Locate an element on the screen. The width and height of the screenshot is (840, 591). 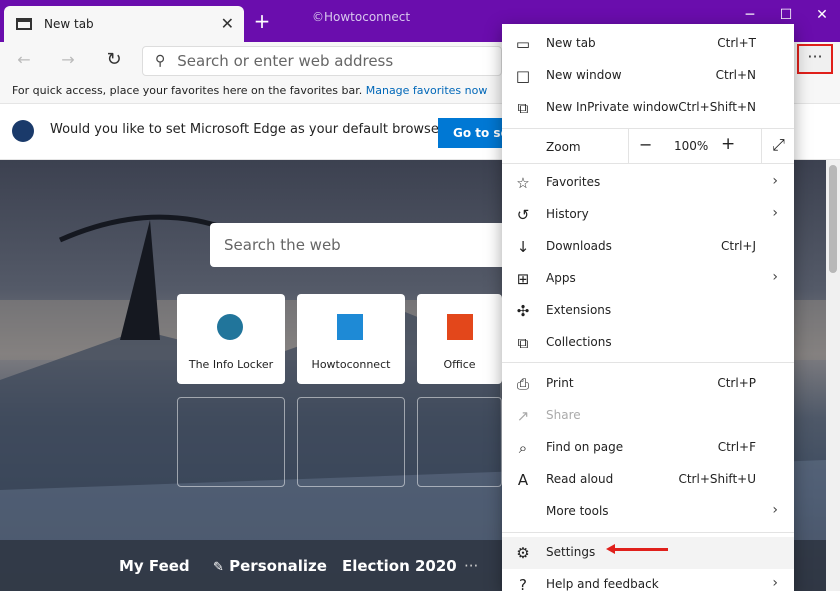
print-icon: ⎙ is located at coordinates (522, 384).